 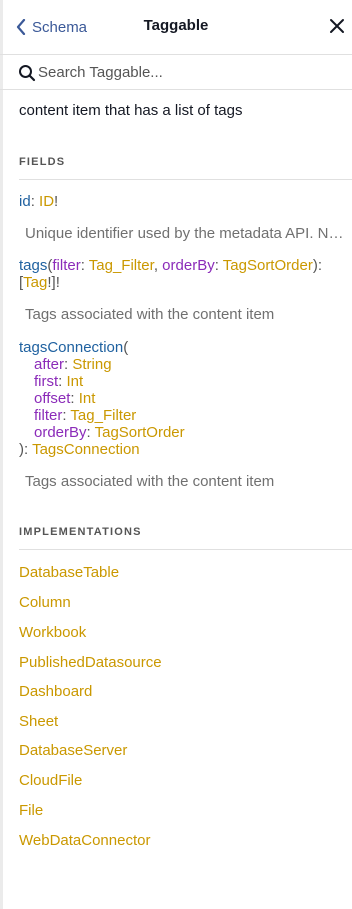 What do you see at coordinates (35, 282) in the screenshot?
I see `type-link: Tag` at bounding box center [35, 282].